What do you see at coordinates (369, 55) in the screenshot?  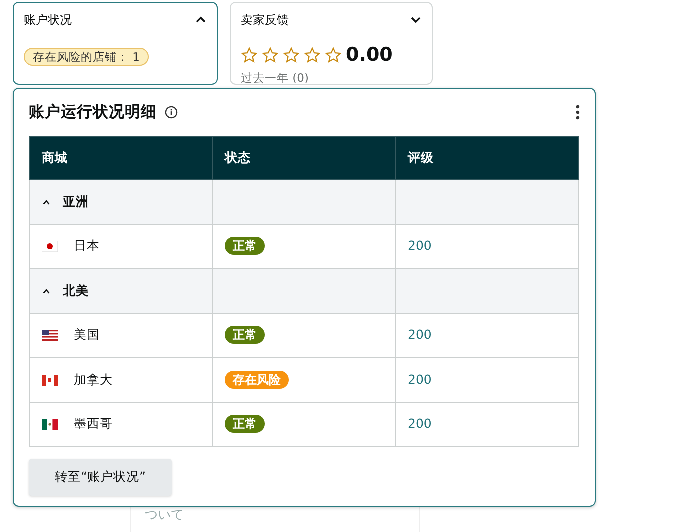 I see `rating-score: 0.00` at bounding box center [369, 55].